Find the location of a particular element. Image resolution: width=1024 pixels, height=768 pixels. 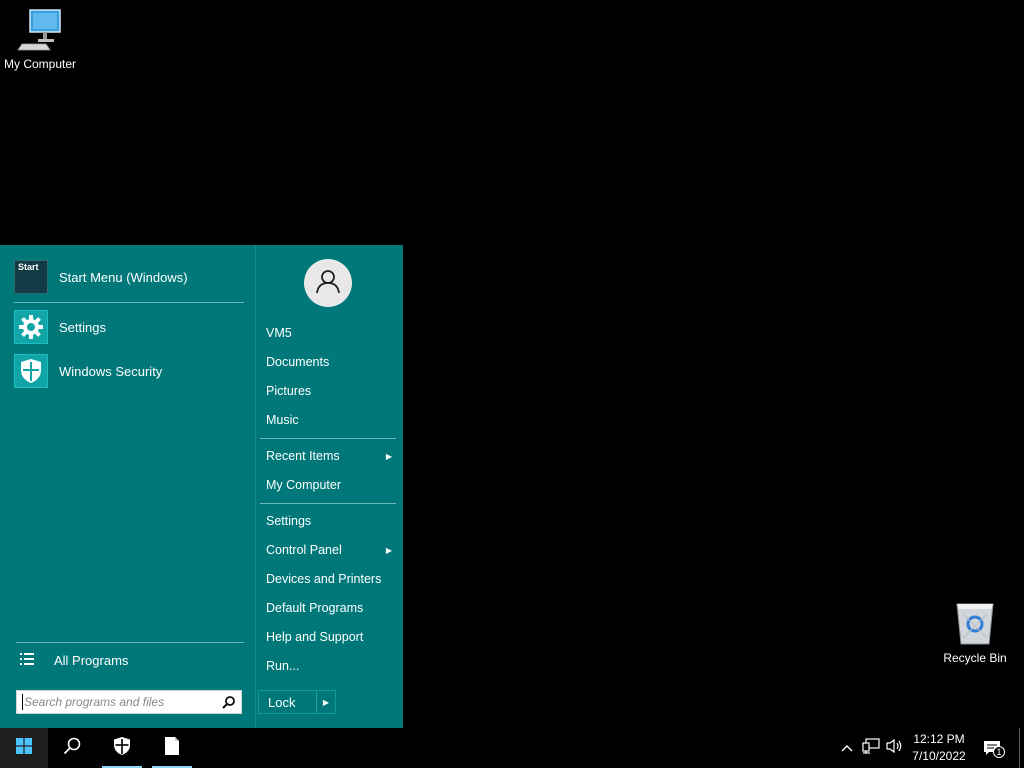

desktop-icon-label: Recycle Bin is located at coordinates (975, 658).